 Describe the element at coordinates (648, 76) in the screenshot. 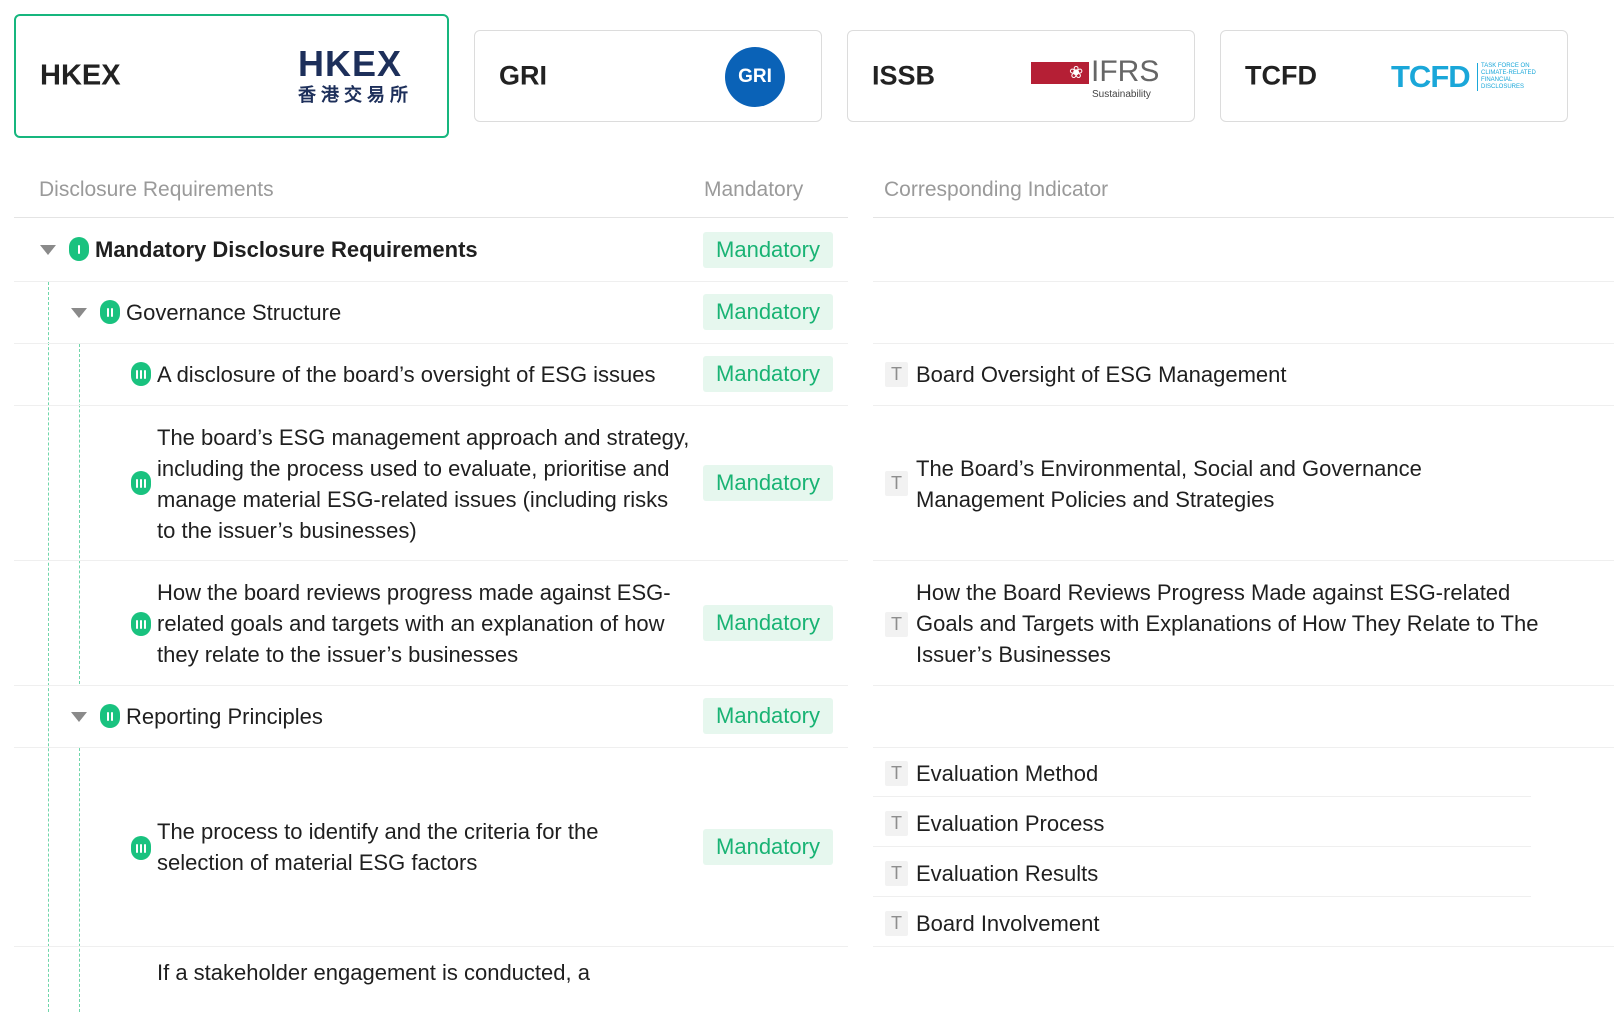

I see `tab-gri: GRI GRI` at that location.